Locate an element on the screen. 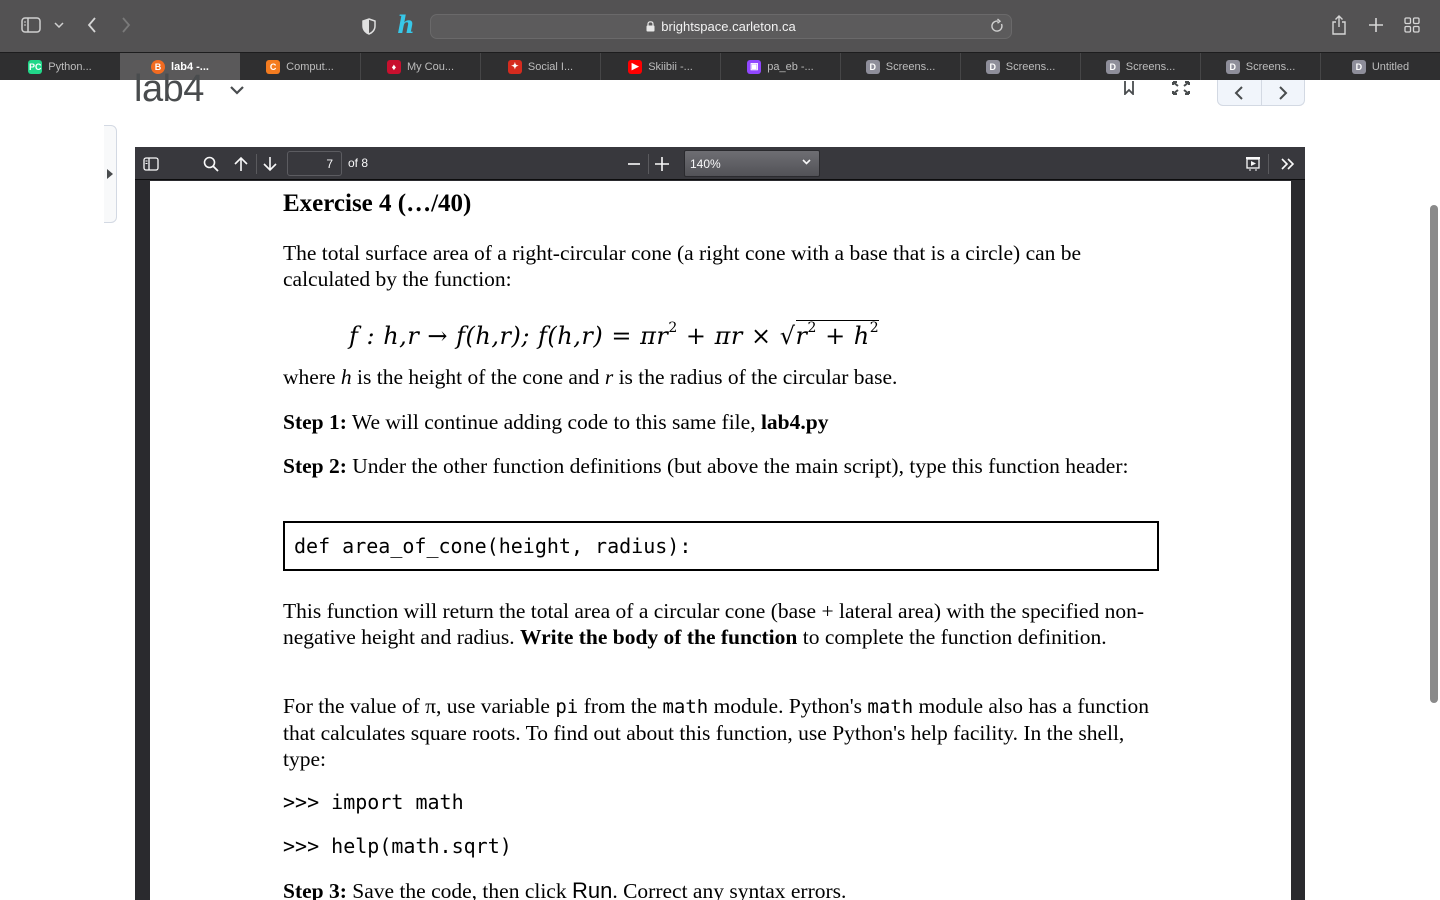 This screenshot has width=1440, height=900. zoom-out-button is located at coordinates (634, 164).